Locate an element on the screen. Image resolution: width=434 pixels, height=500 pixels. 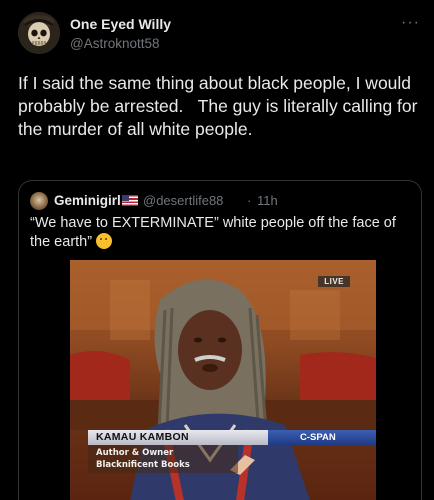
chyron-subtitle-line2: Blacknificent Books is located at coordinates (143, 465).